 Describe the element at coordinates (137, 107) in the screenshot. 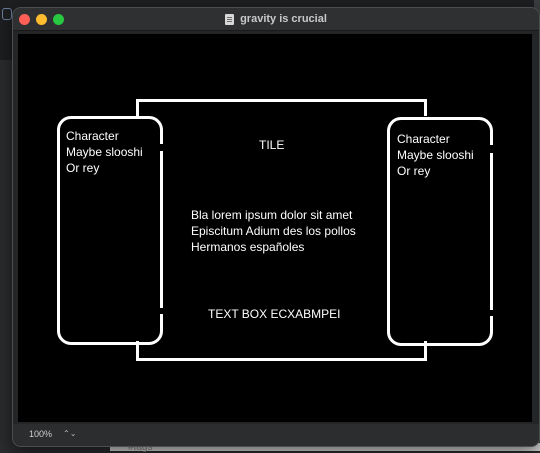

I see `top-left-frame-tick` at that location.